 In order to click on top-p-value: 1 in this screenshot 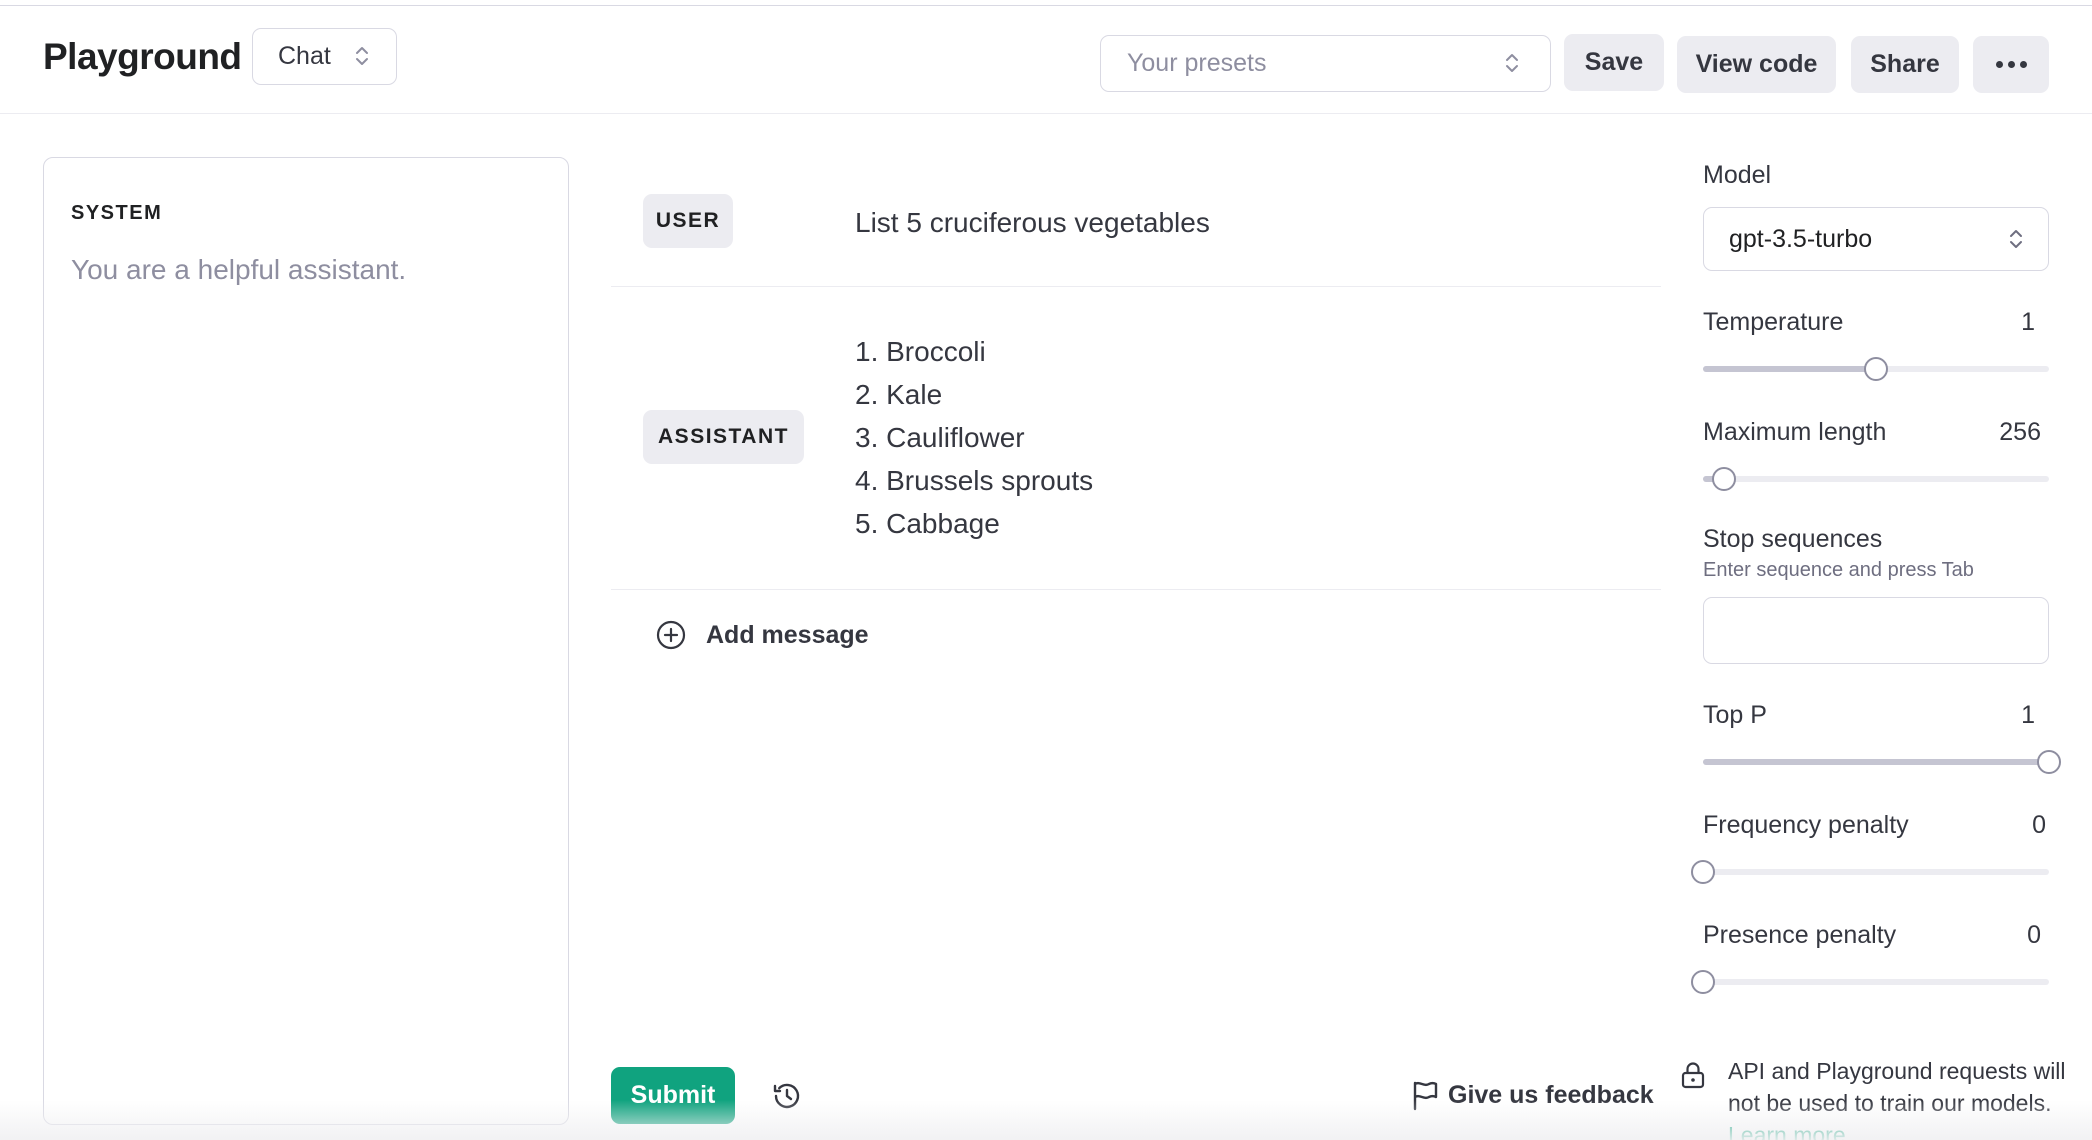, I will do `click(2028, 715)`.